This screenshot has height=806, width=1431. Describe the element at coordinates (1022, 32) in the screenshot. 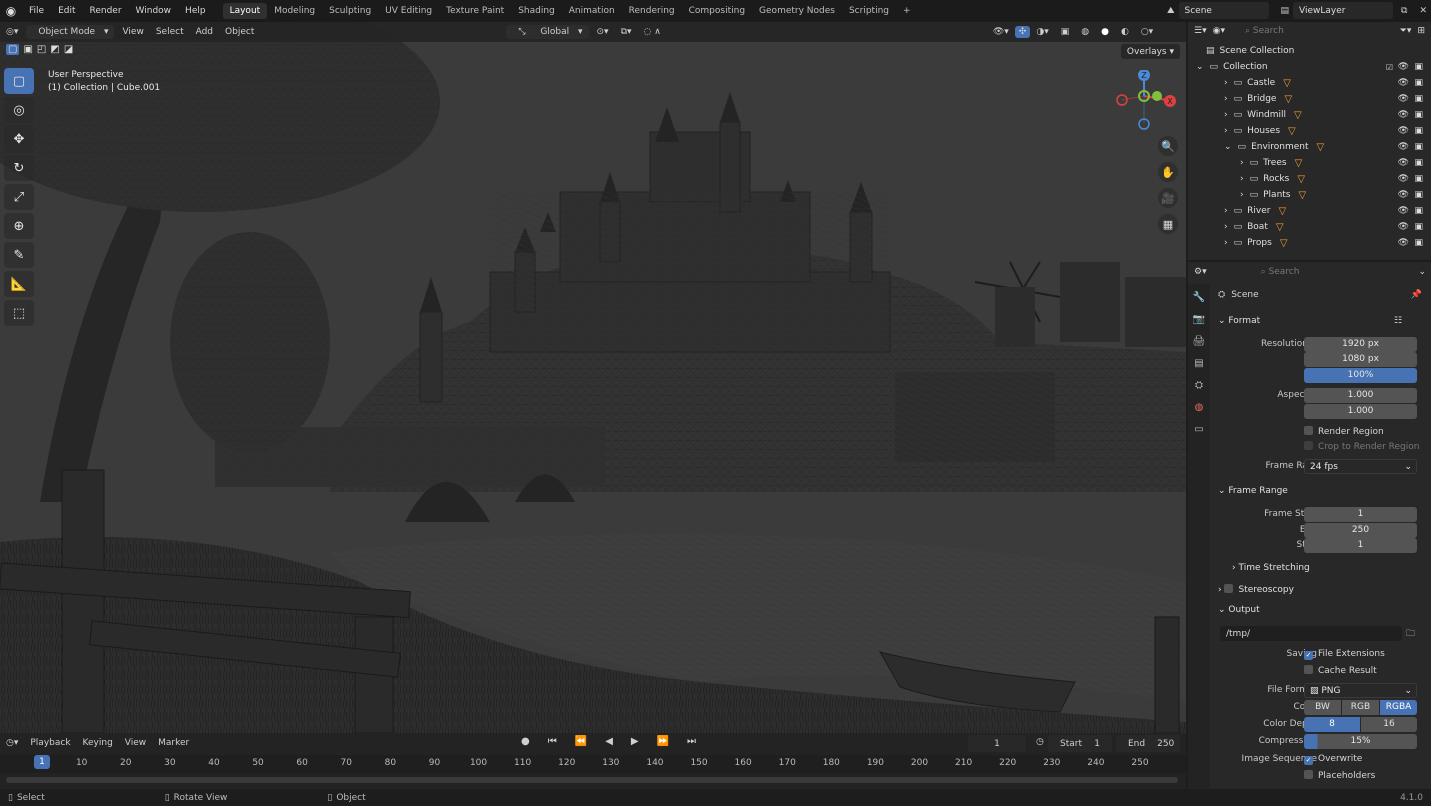

I see `gizmo-toggle-icon: ✣` at that location.